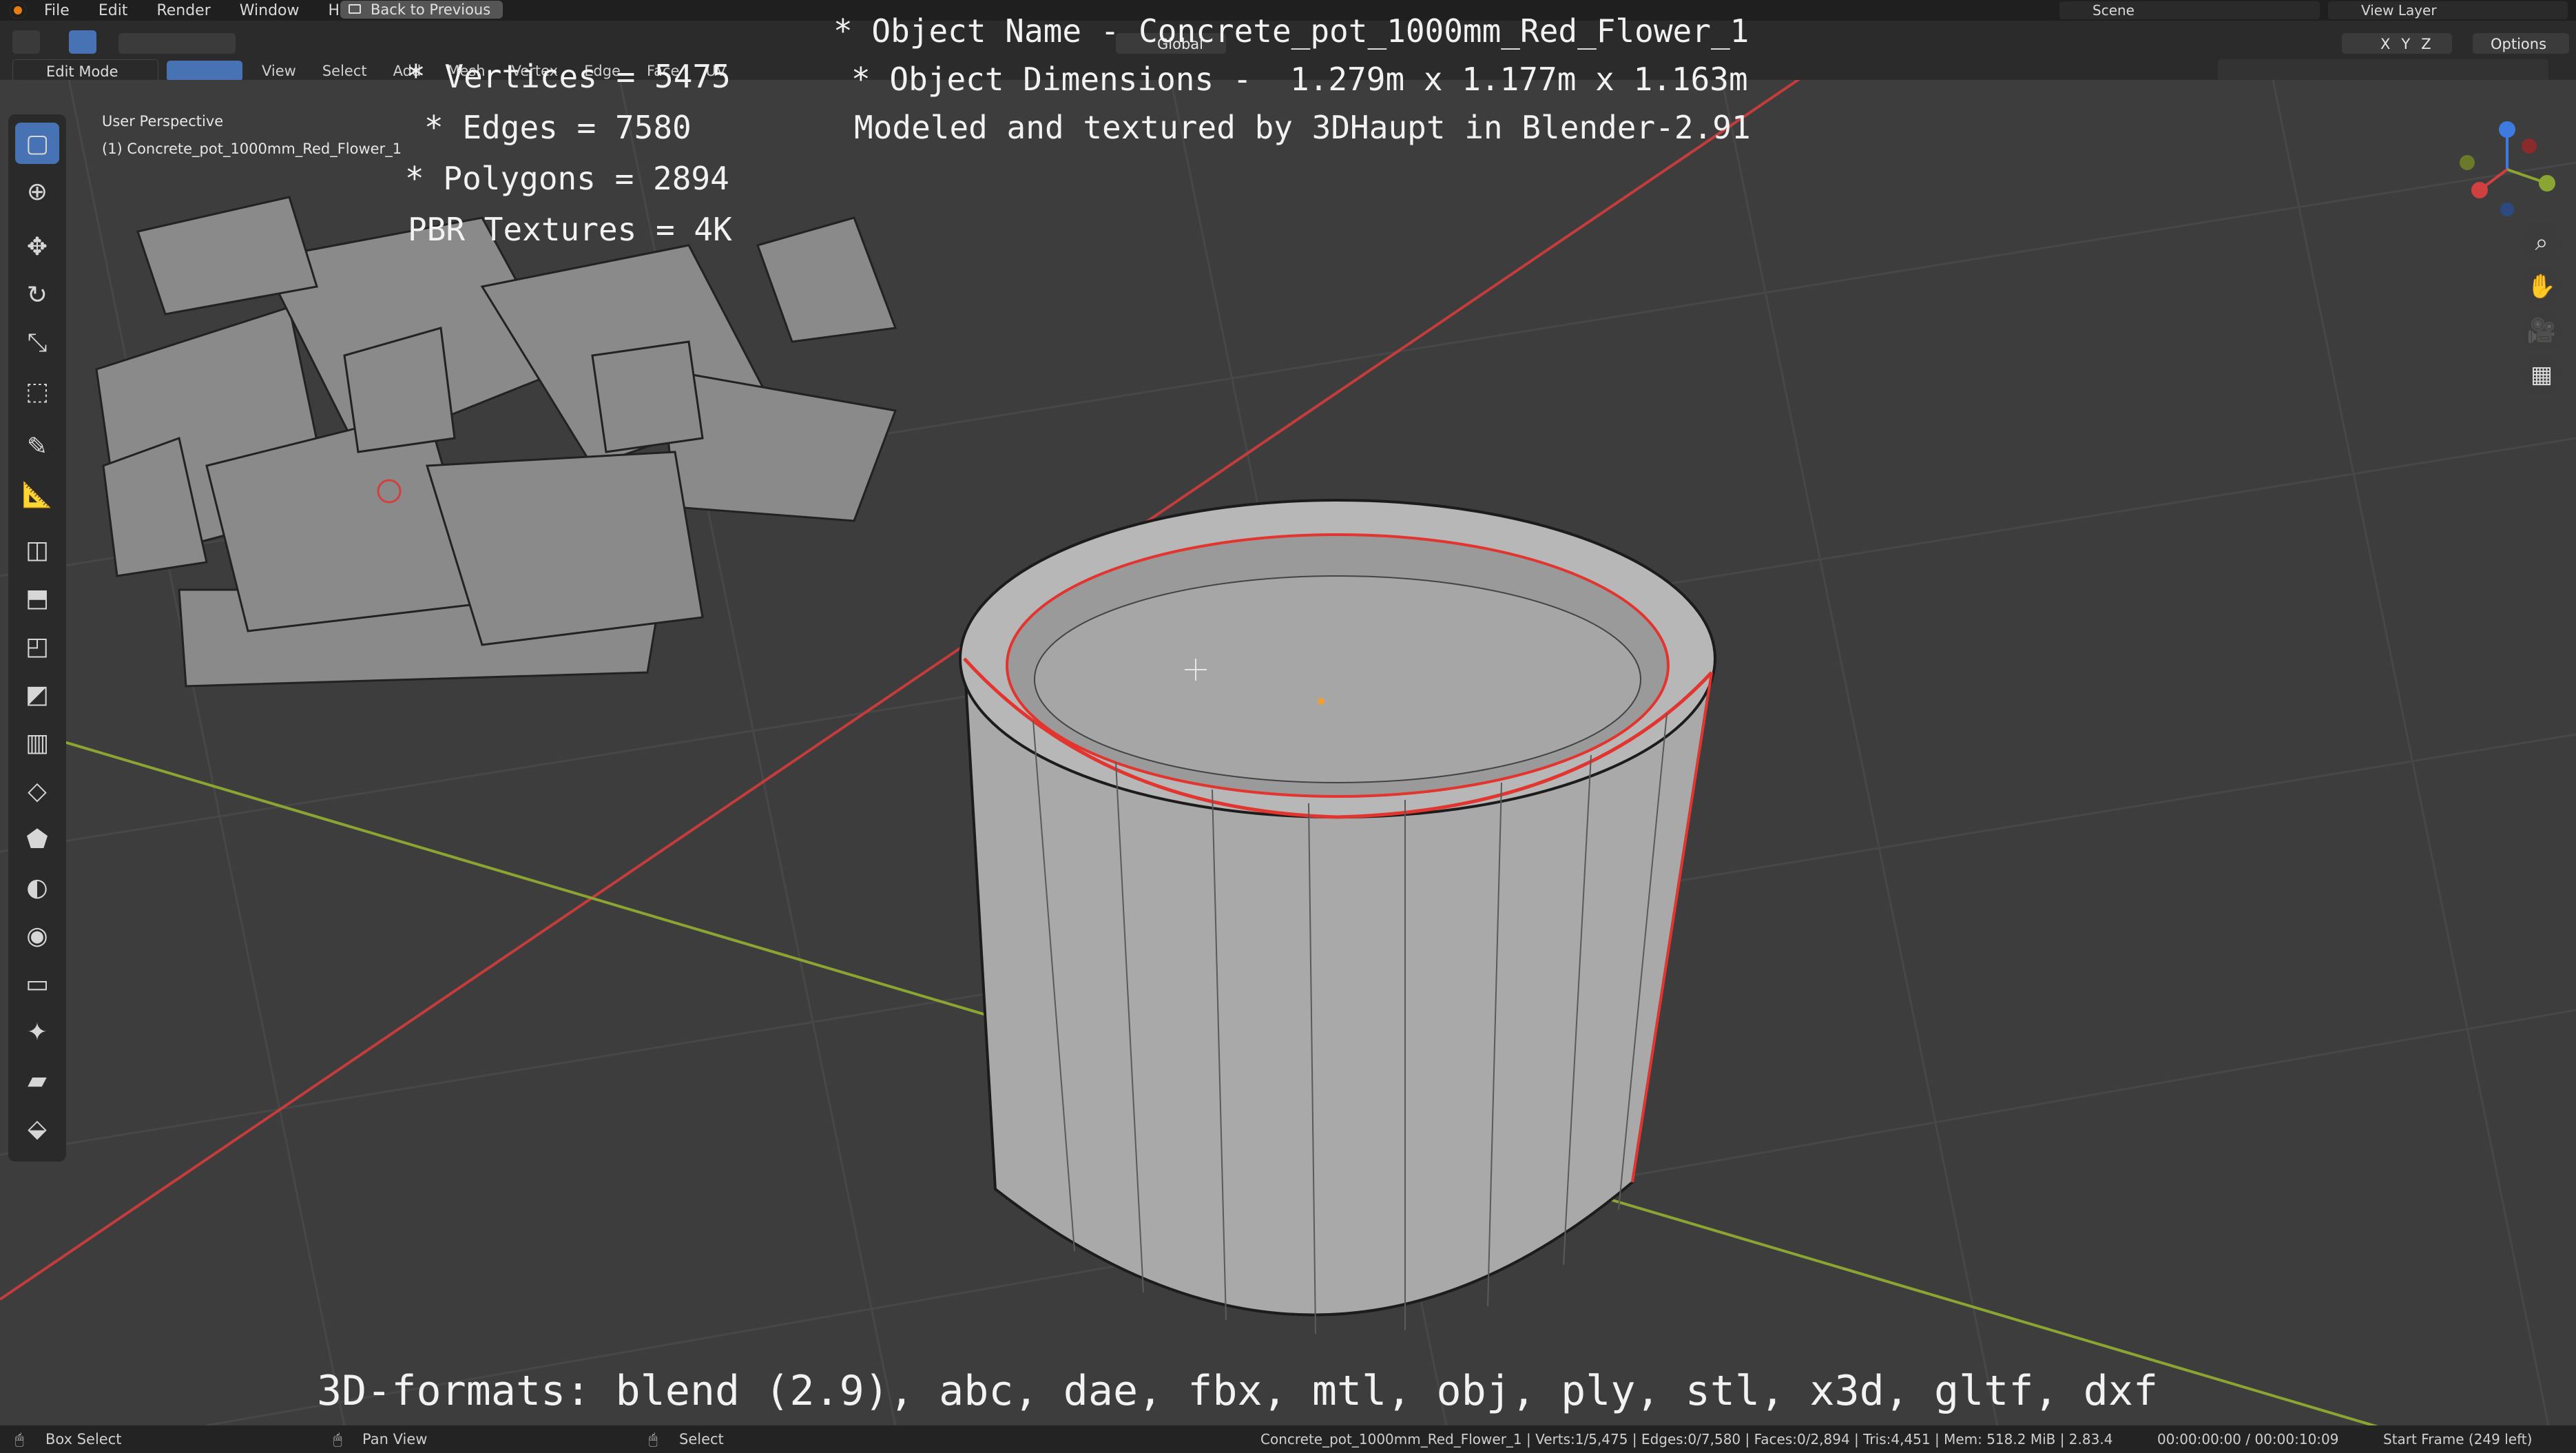 Image resolution: width=2576 pixels, height=1453 pixels. What do you see at coordinates (2431, 44) in the screenshot?
I see `axis-z-toggle: Z` at bounding box center [2431, 44].